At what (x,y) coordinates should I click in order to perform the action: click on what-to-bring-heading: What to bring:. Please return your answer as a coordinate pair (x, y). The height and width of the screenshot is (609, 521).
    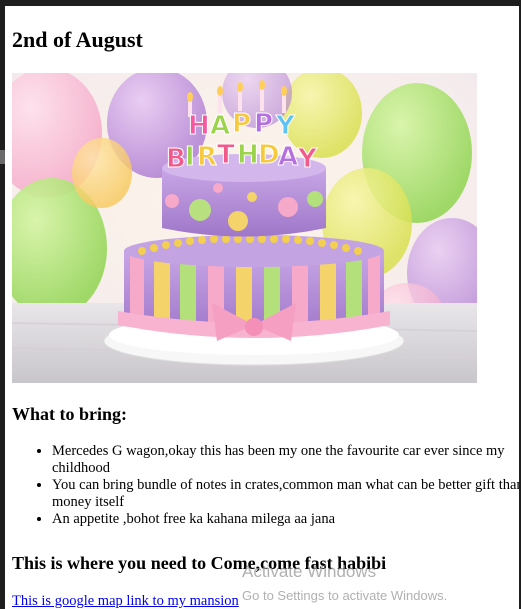
    Looking at the image, I should click on (70, 414).